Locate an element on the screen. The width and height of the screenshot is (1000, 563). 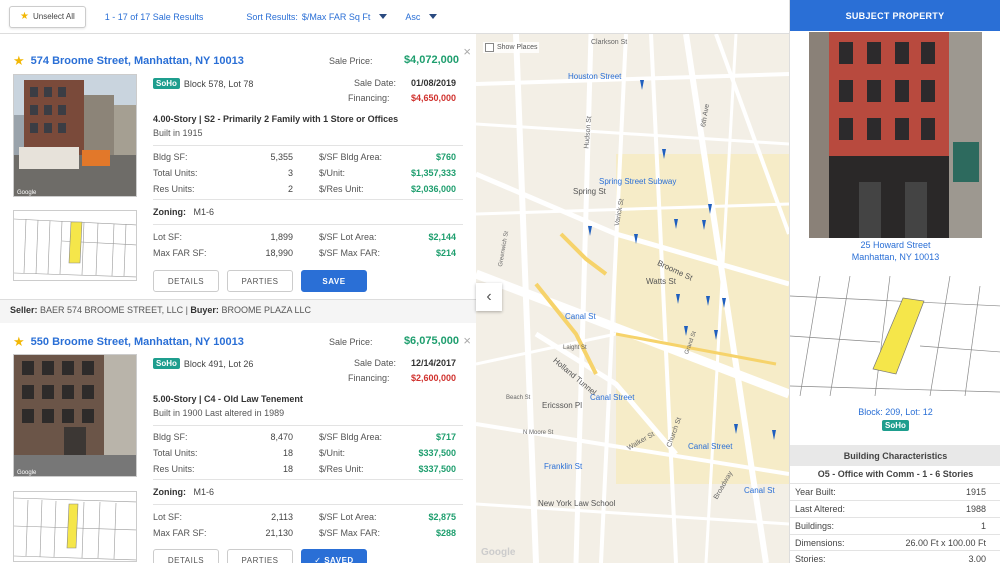
subject-address-line1: 25 Howard Street is located at coordinates (895, 245).